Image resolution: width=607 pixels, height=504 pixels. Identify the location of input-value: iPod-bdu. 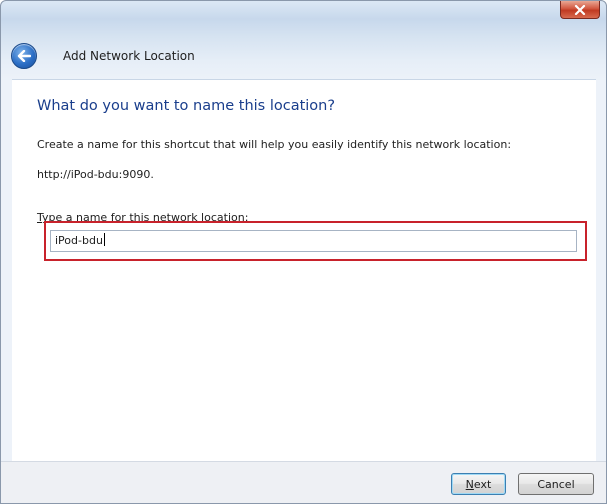
(79, 240).